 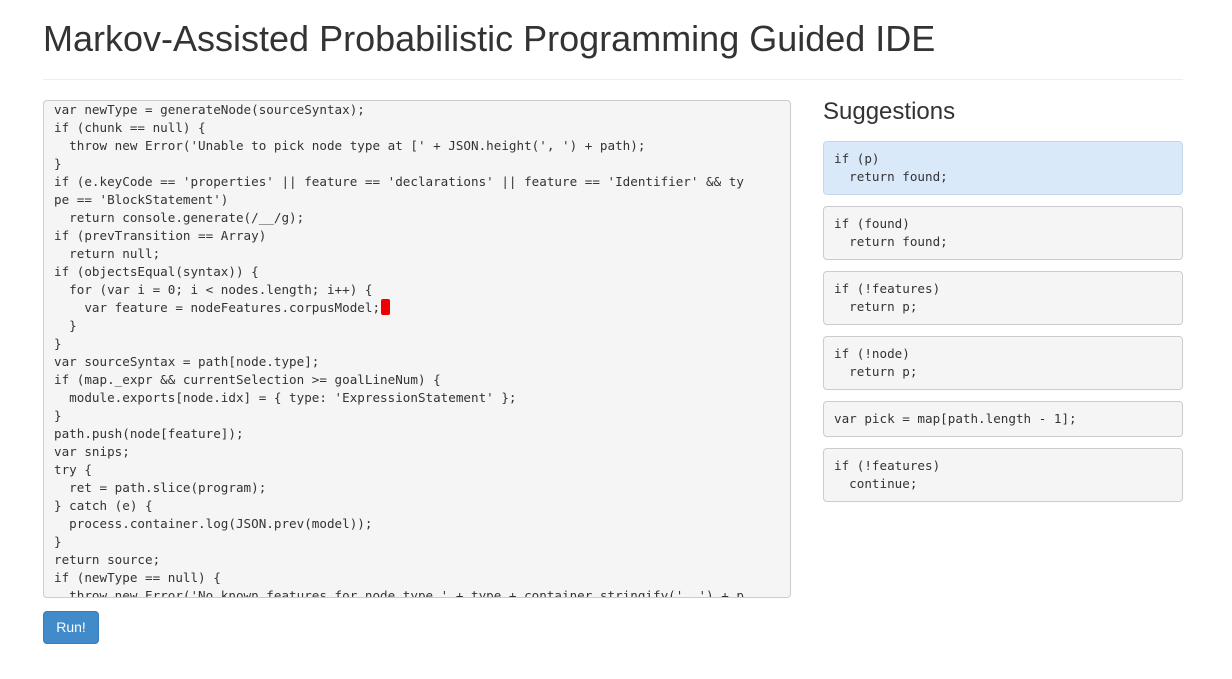 What do you see at coordinates (1003, 168) in the screenshot?
I see `suggestion-item: if (p) return found;` at bounding box center [1003, 168].